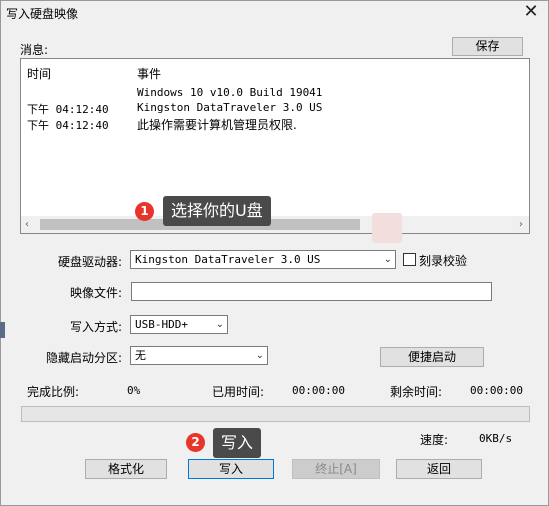  Describe the element at coordinates (336, 469) in the screenshot. I see `stop-button: 终止[A]` at that location.